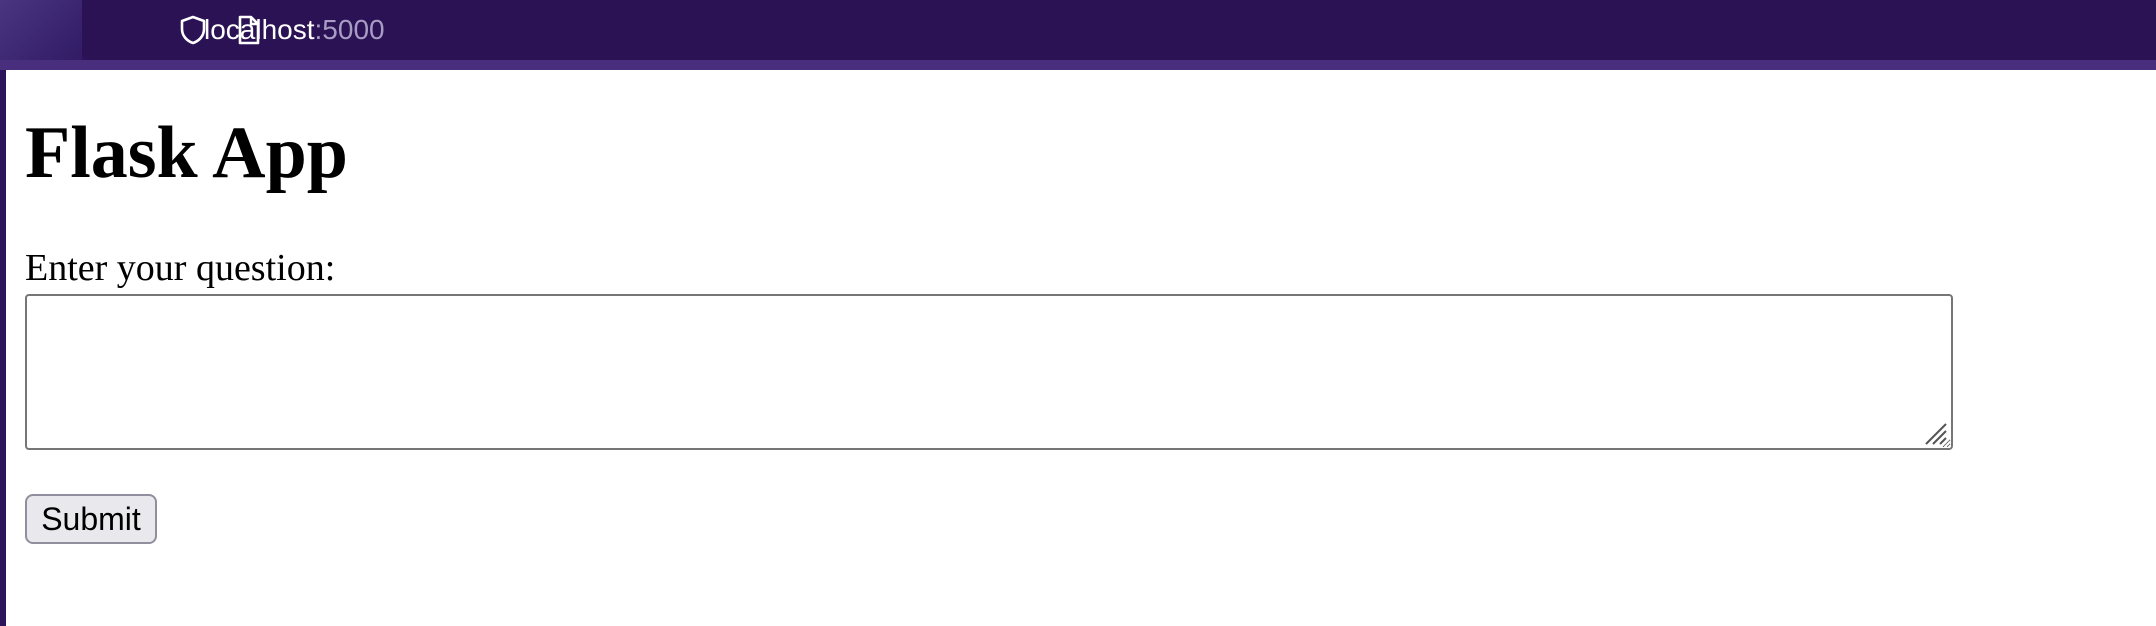  Describe the element at coordinates (3, 348) in the screenshot. I see `window-left-edge` at that location.